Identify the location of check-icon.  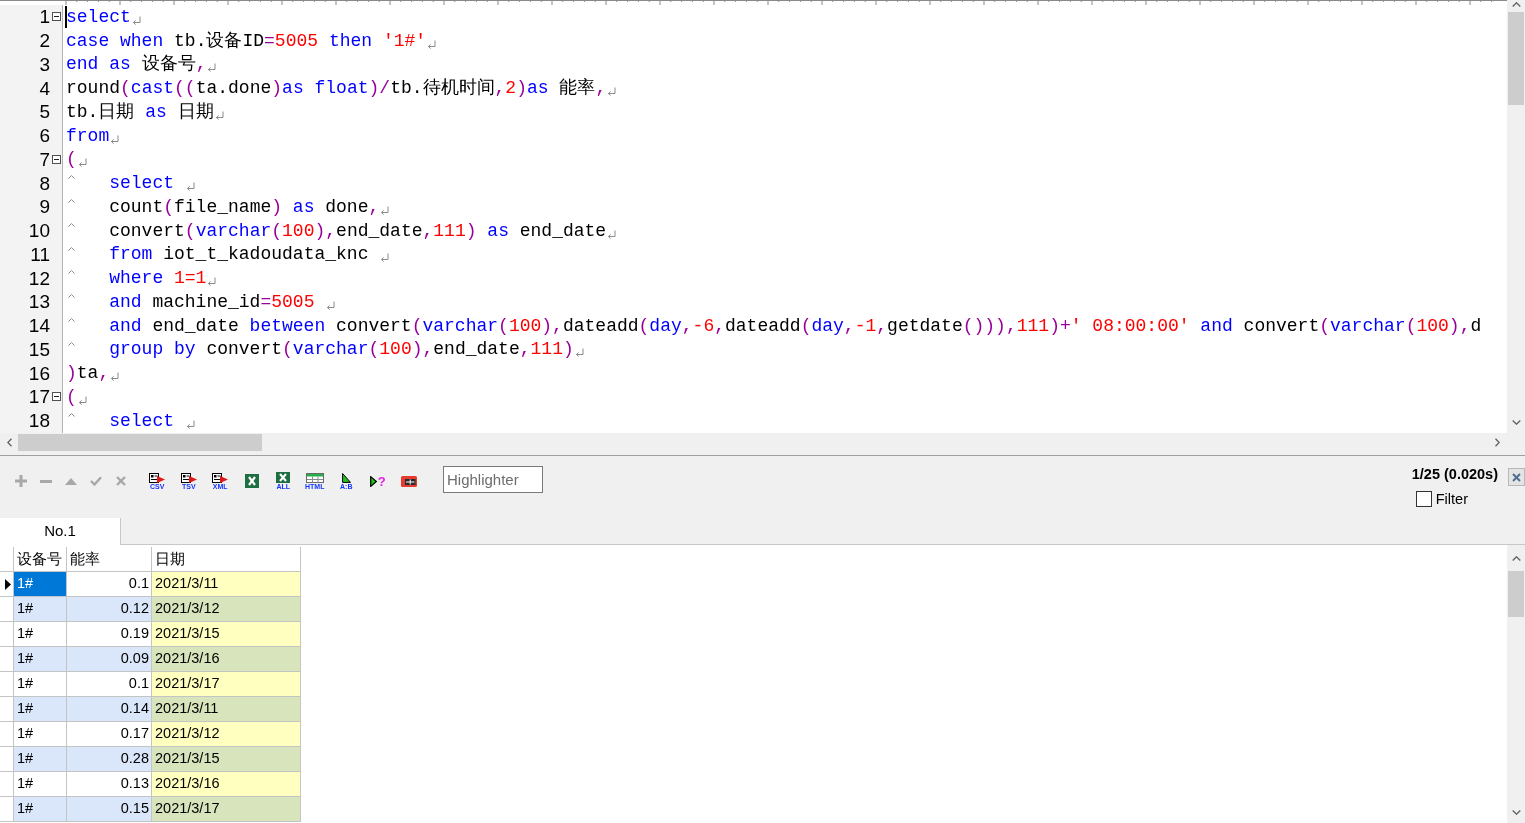
(95, 481).